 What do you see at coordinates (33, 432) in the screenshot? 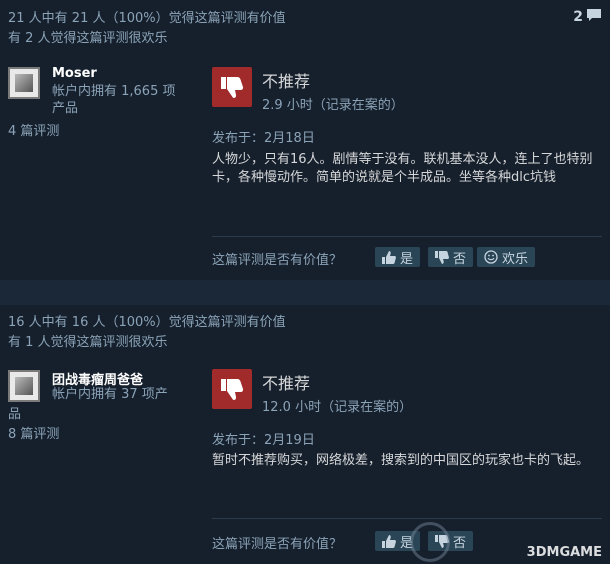
I see `review-count: 8 篇评测` at bounding box center [33, 432].